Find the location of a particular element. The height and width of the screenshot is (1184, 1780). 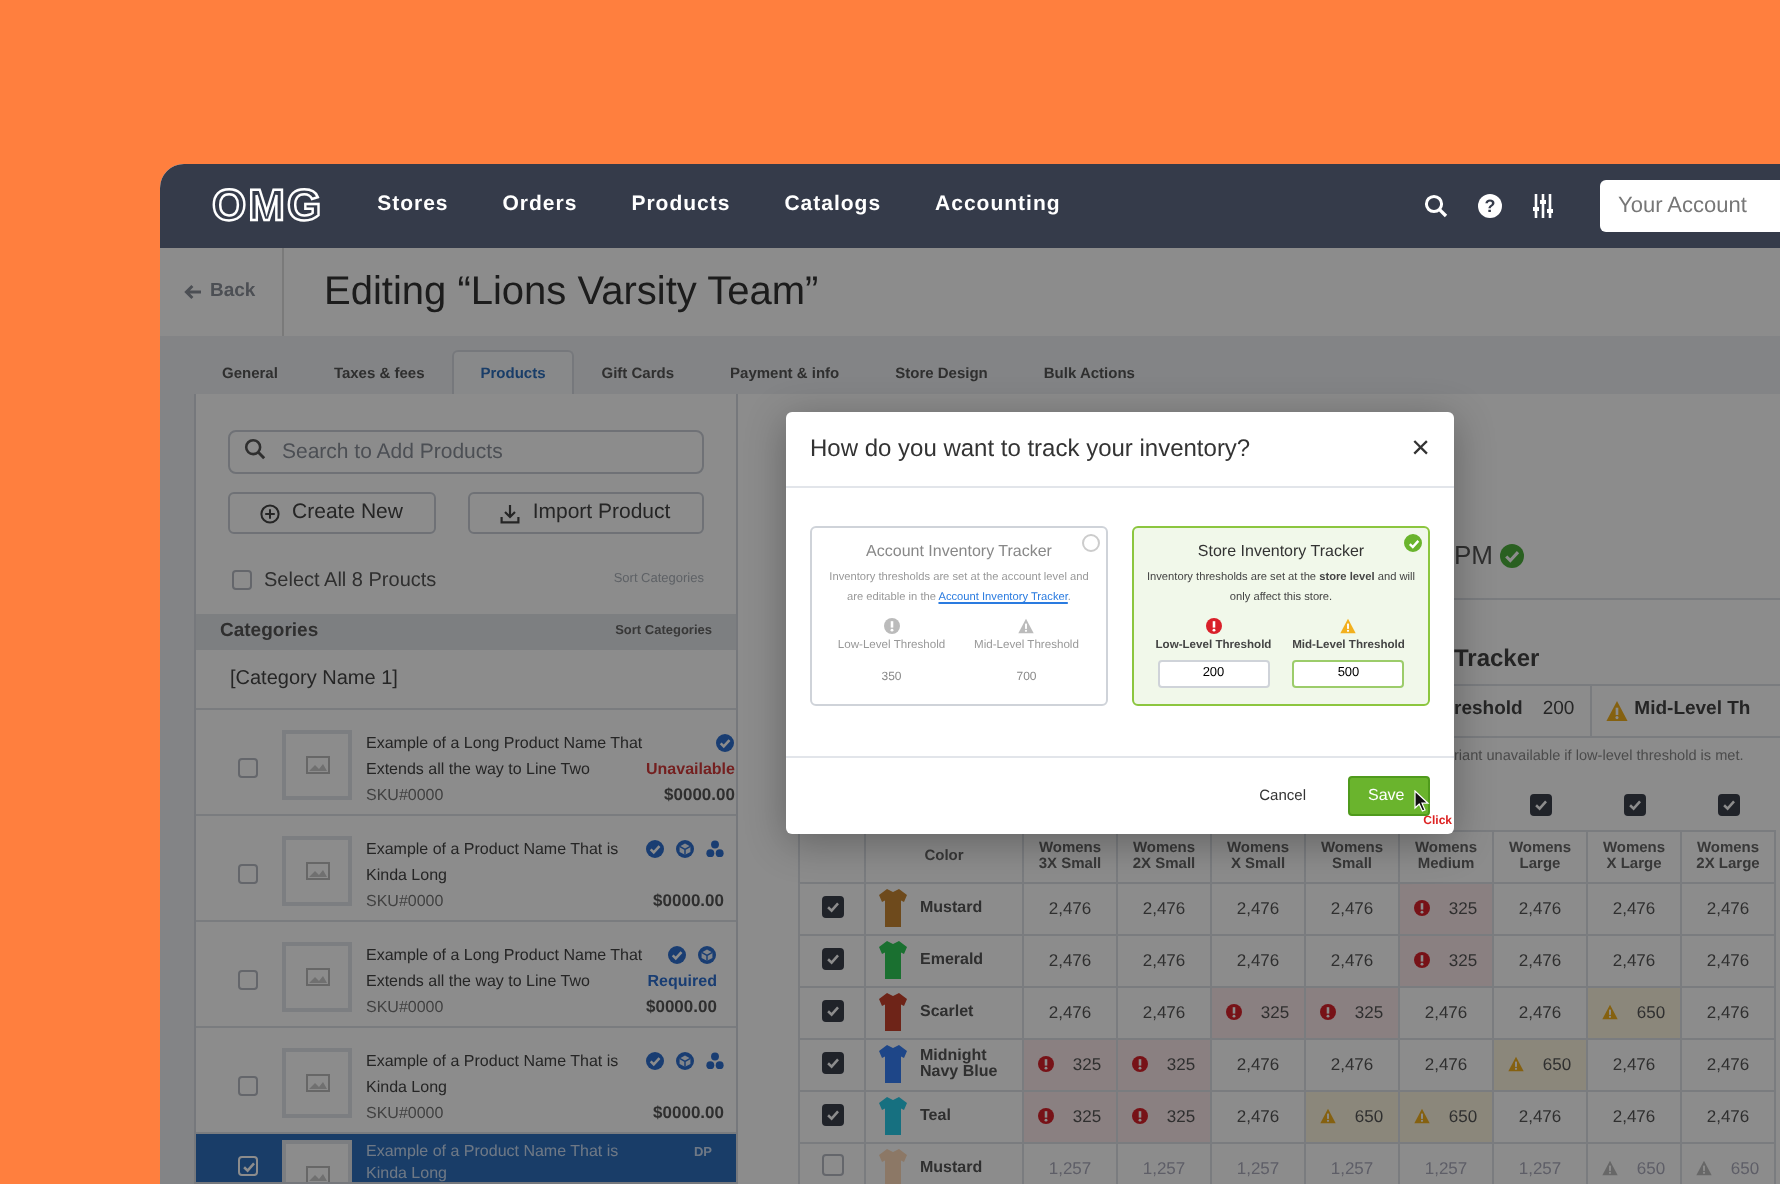

nav-link: Catalogs is located at coordinates (833, 206).